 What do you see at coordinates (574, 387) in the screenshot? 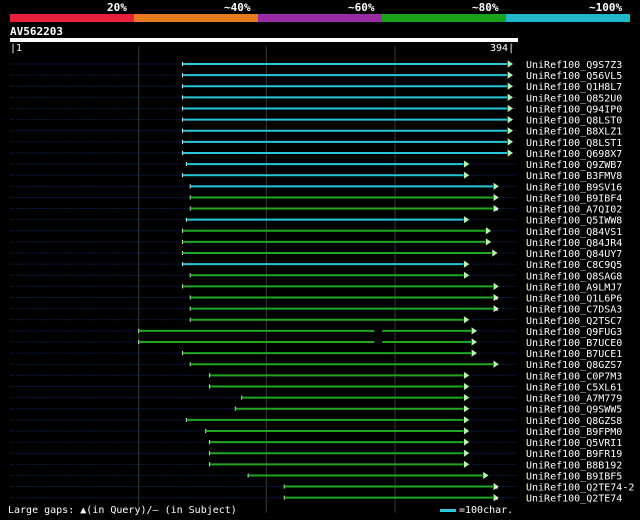
I see `hit-label: UniRef100_C5XL61` at bounding box center [574, 387].